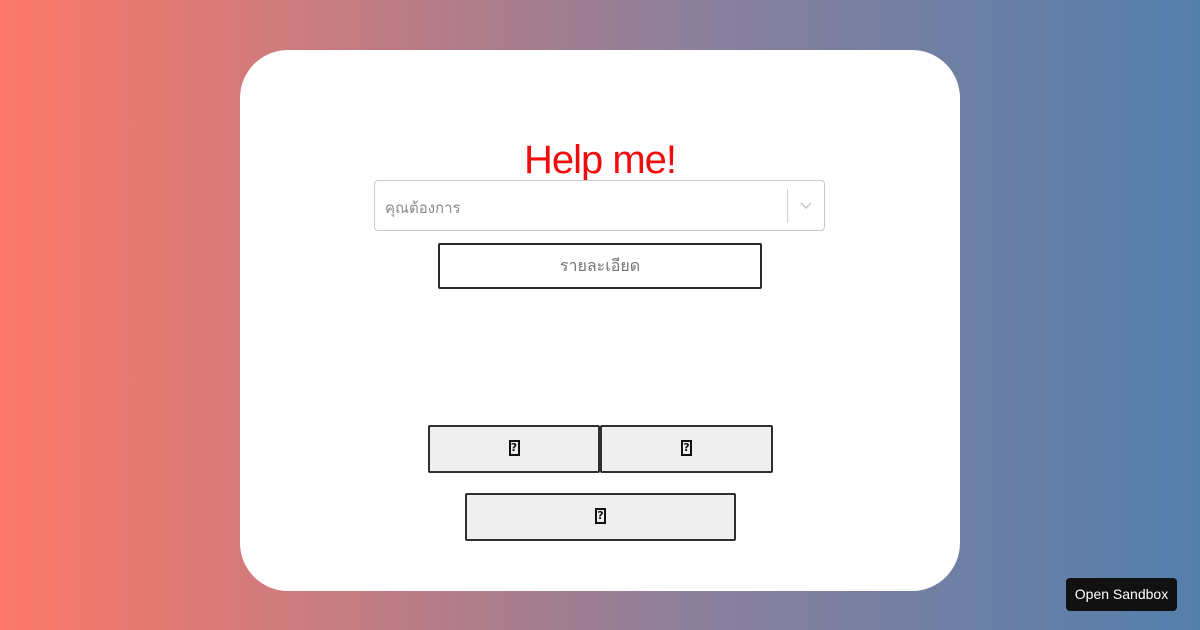 This screenshot has width=1200, height=630. I want to click on detail-placeholder: รายละเอียด, so click(600, 265).